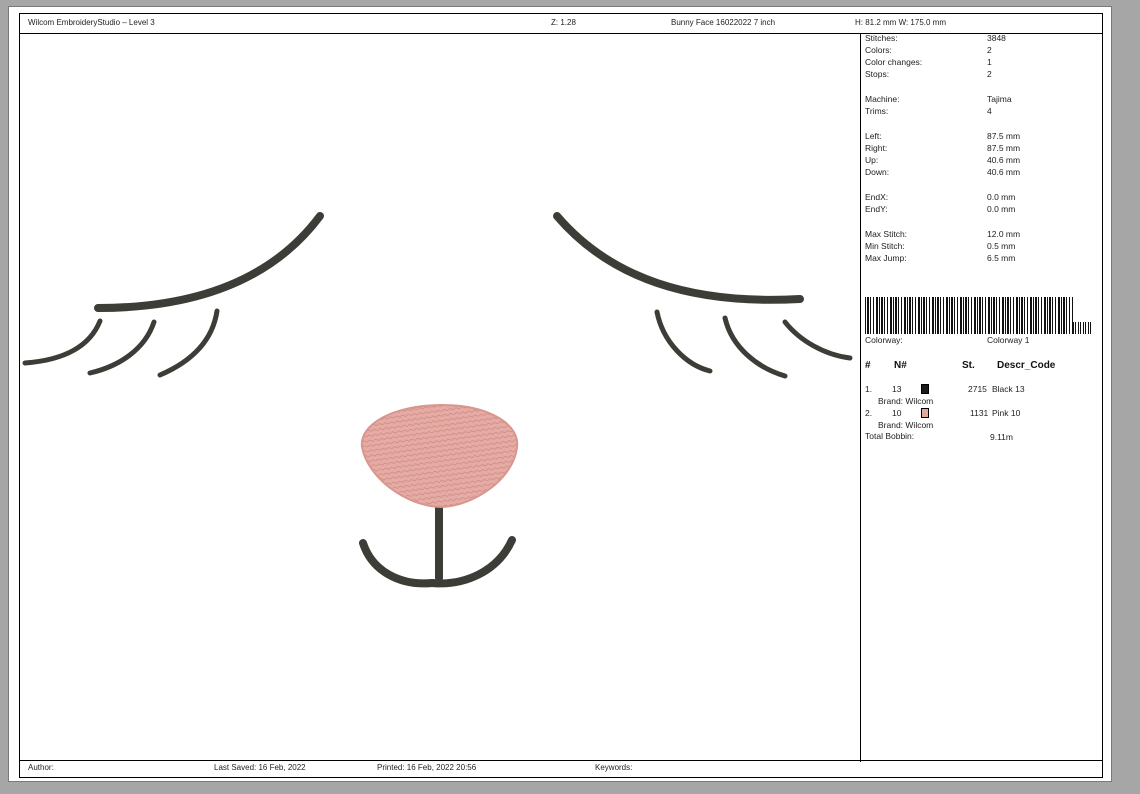 The image size is (1140, 794). What do you see at coordinates (876, 209) in the screenshot?
I see `stat-label: EndY:` at bounding box center [876, 209].